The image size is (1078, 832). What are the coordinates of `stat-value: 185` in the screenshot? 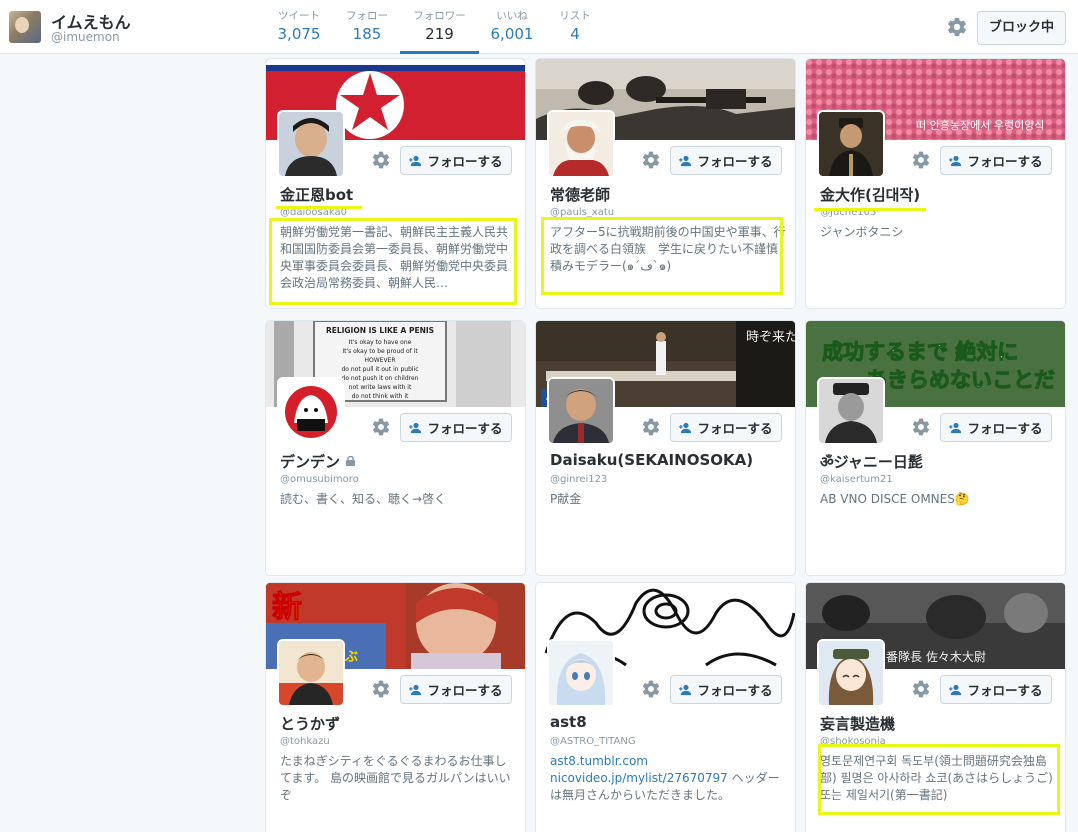 It's located at (367, 34).